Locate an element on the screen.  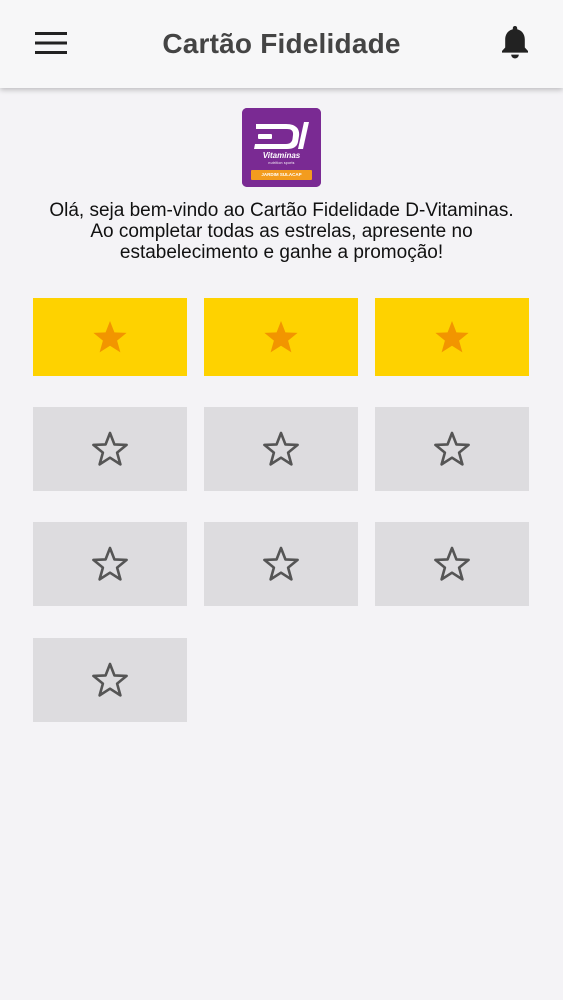
menu-icon is located at coordinates (51, 43).